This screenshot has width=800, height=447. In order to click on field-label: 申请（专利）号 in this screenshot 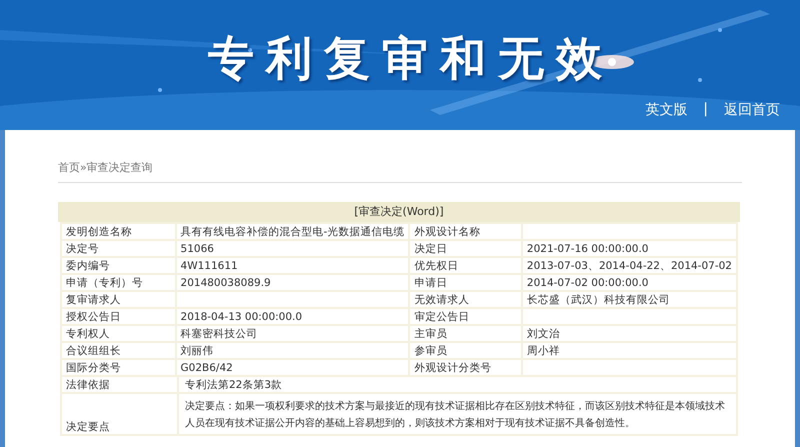, I will do `click(104, 282)`.